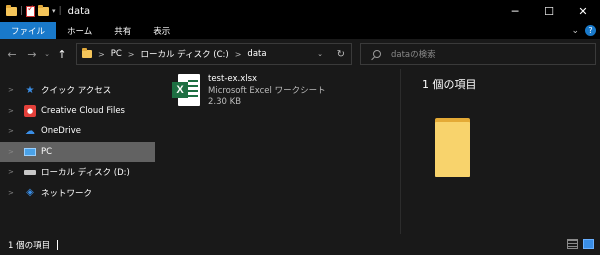  Describe the element at coordinates (67, 193) in the screenshot. I see `sidebar-item-label: ネットワーク` at that location.